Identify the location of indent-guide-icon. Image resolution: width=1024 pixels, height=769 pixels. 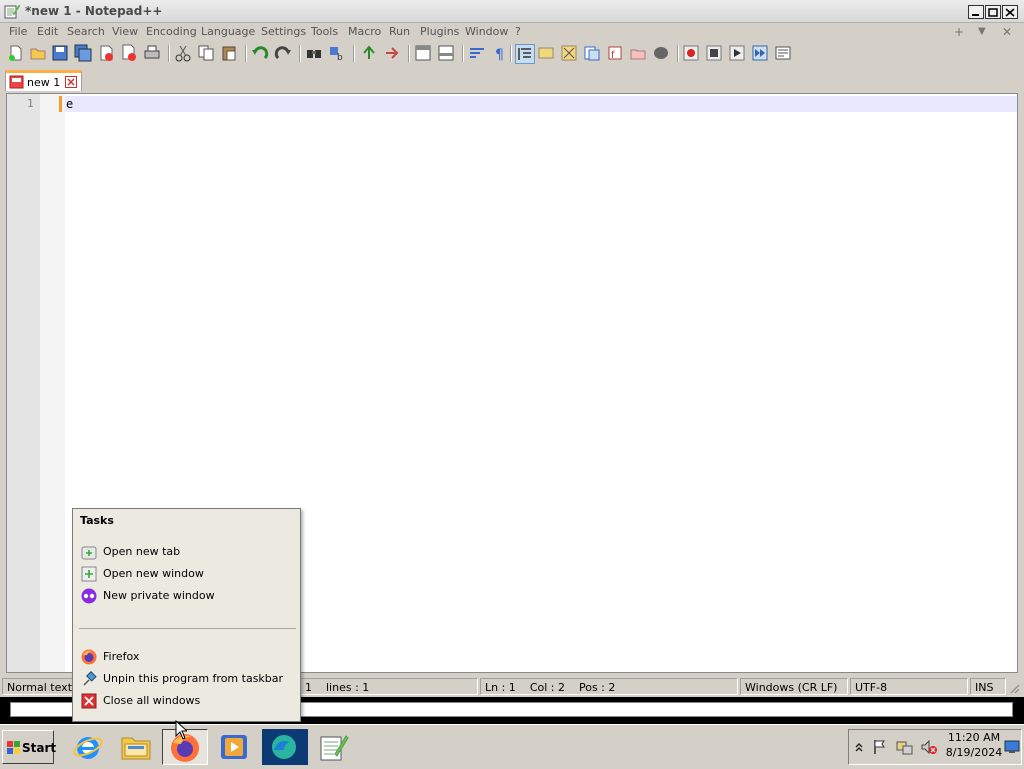
(525, 54).